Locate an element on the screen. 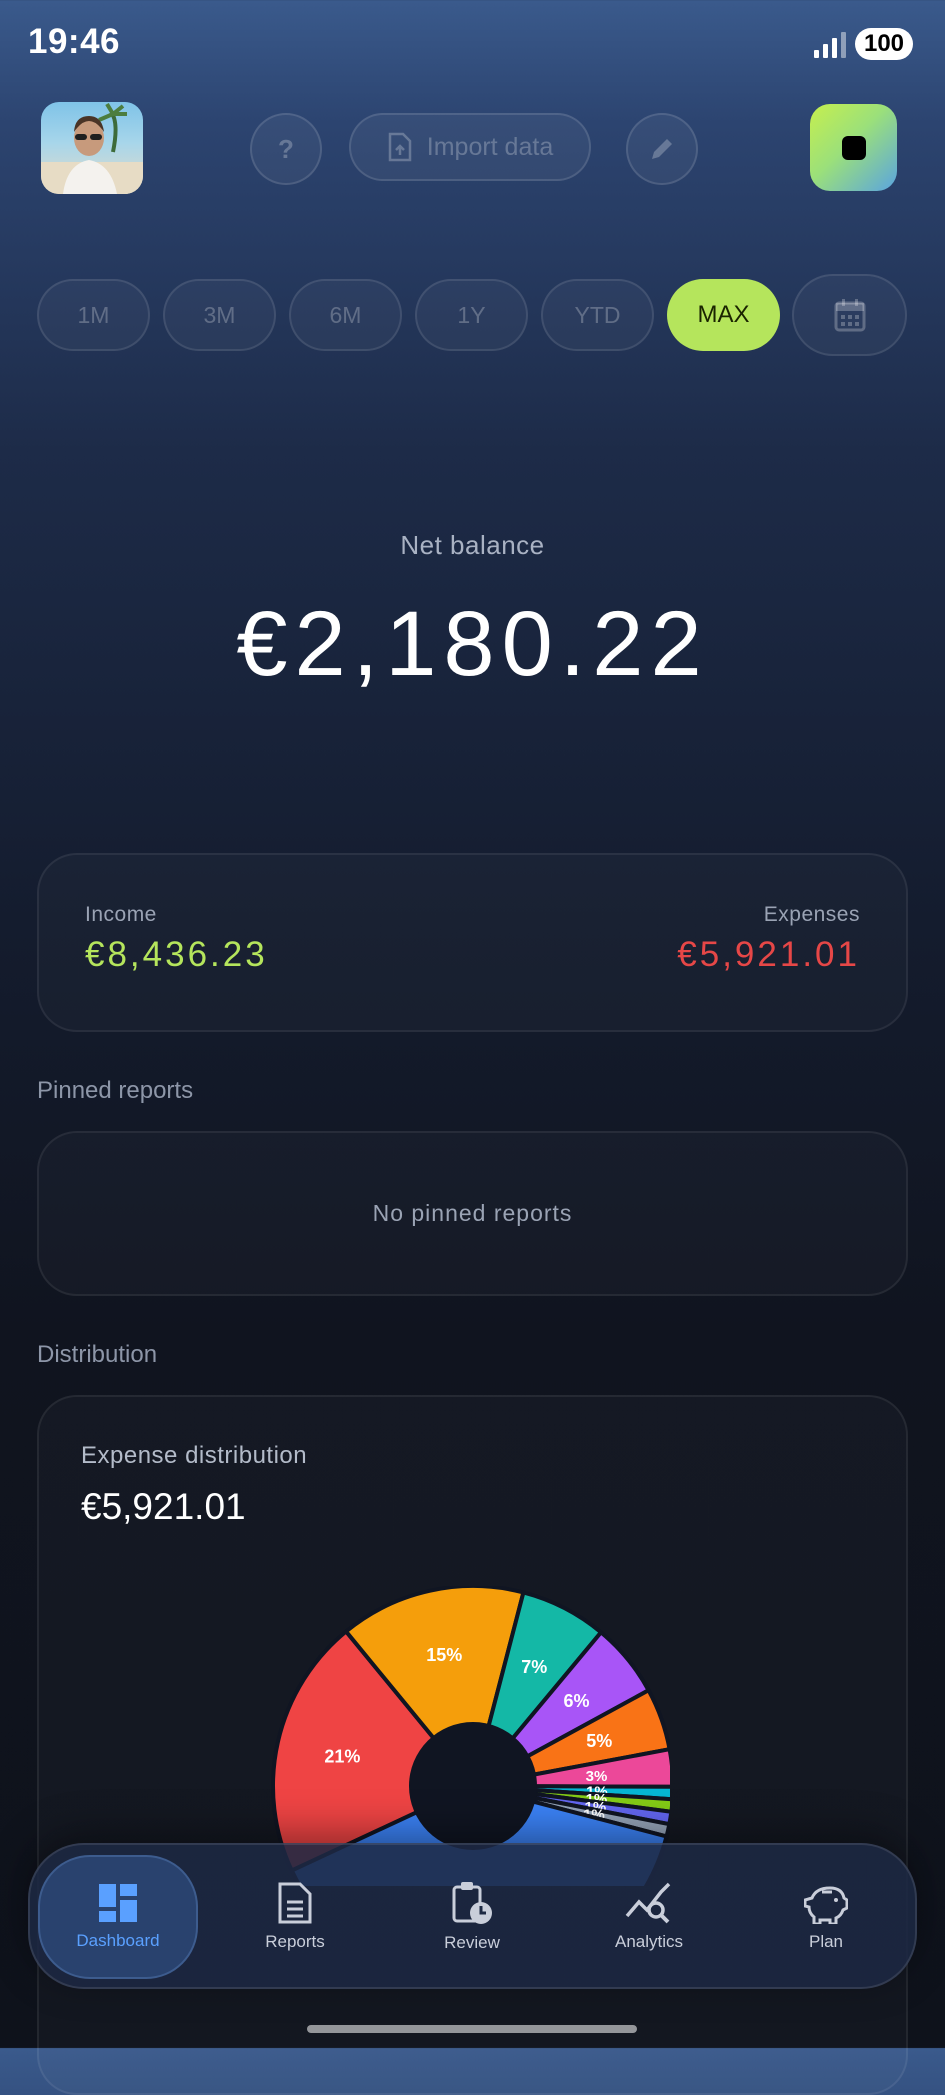  user-avatar-image is located at coordinates (92, 148).